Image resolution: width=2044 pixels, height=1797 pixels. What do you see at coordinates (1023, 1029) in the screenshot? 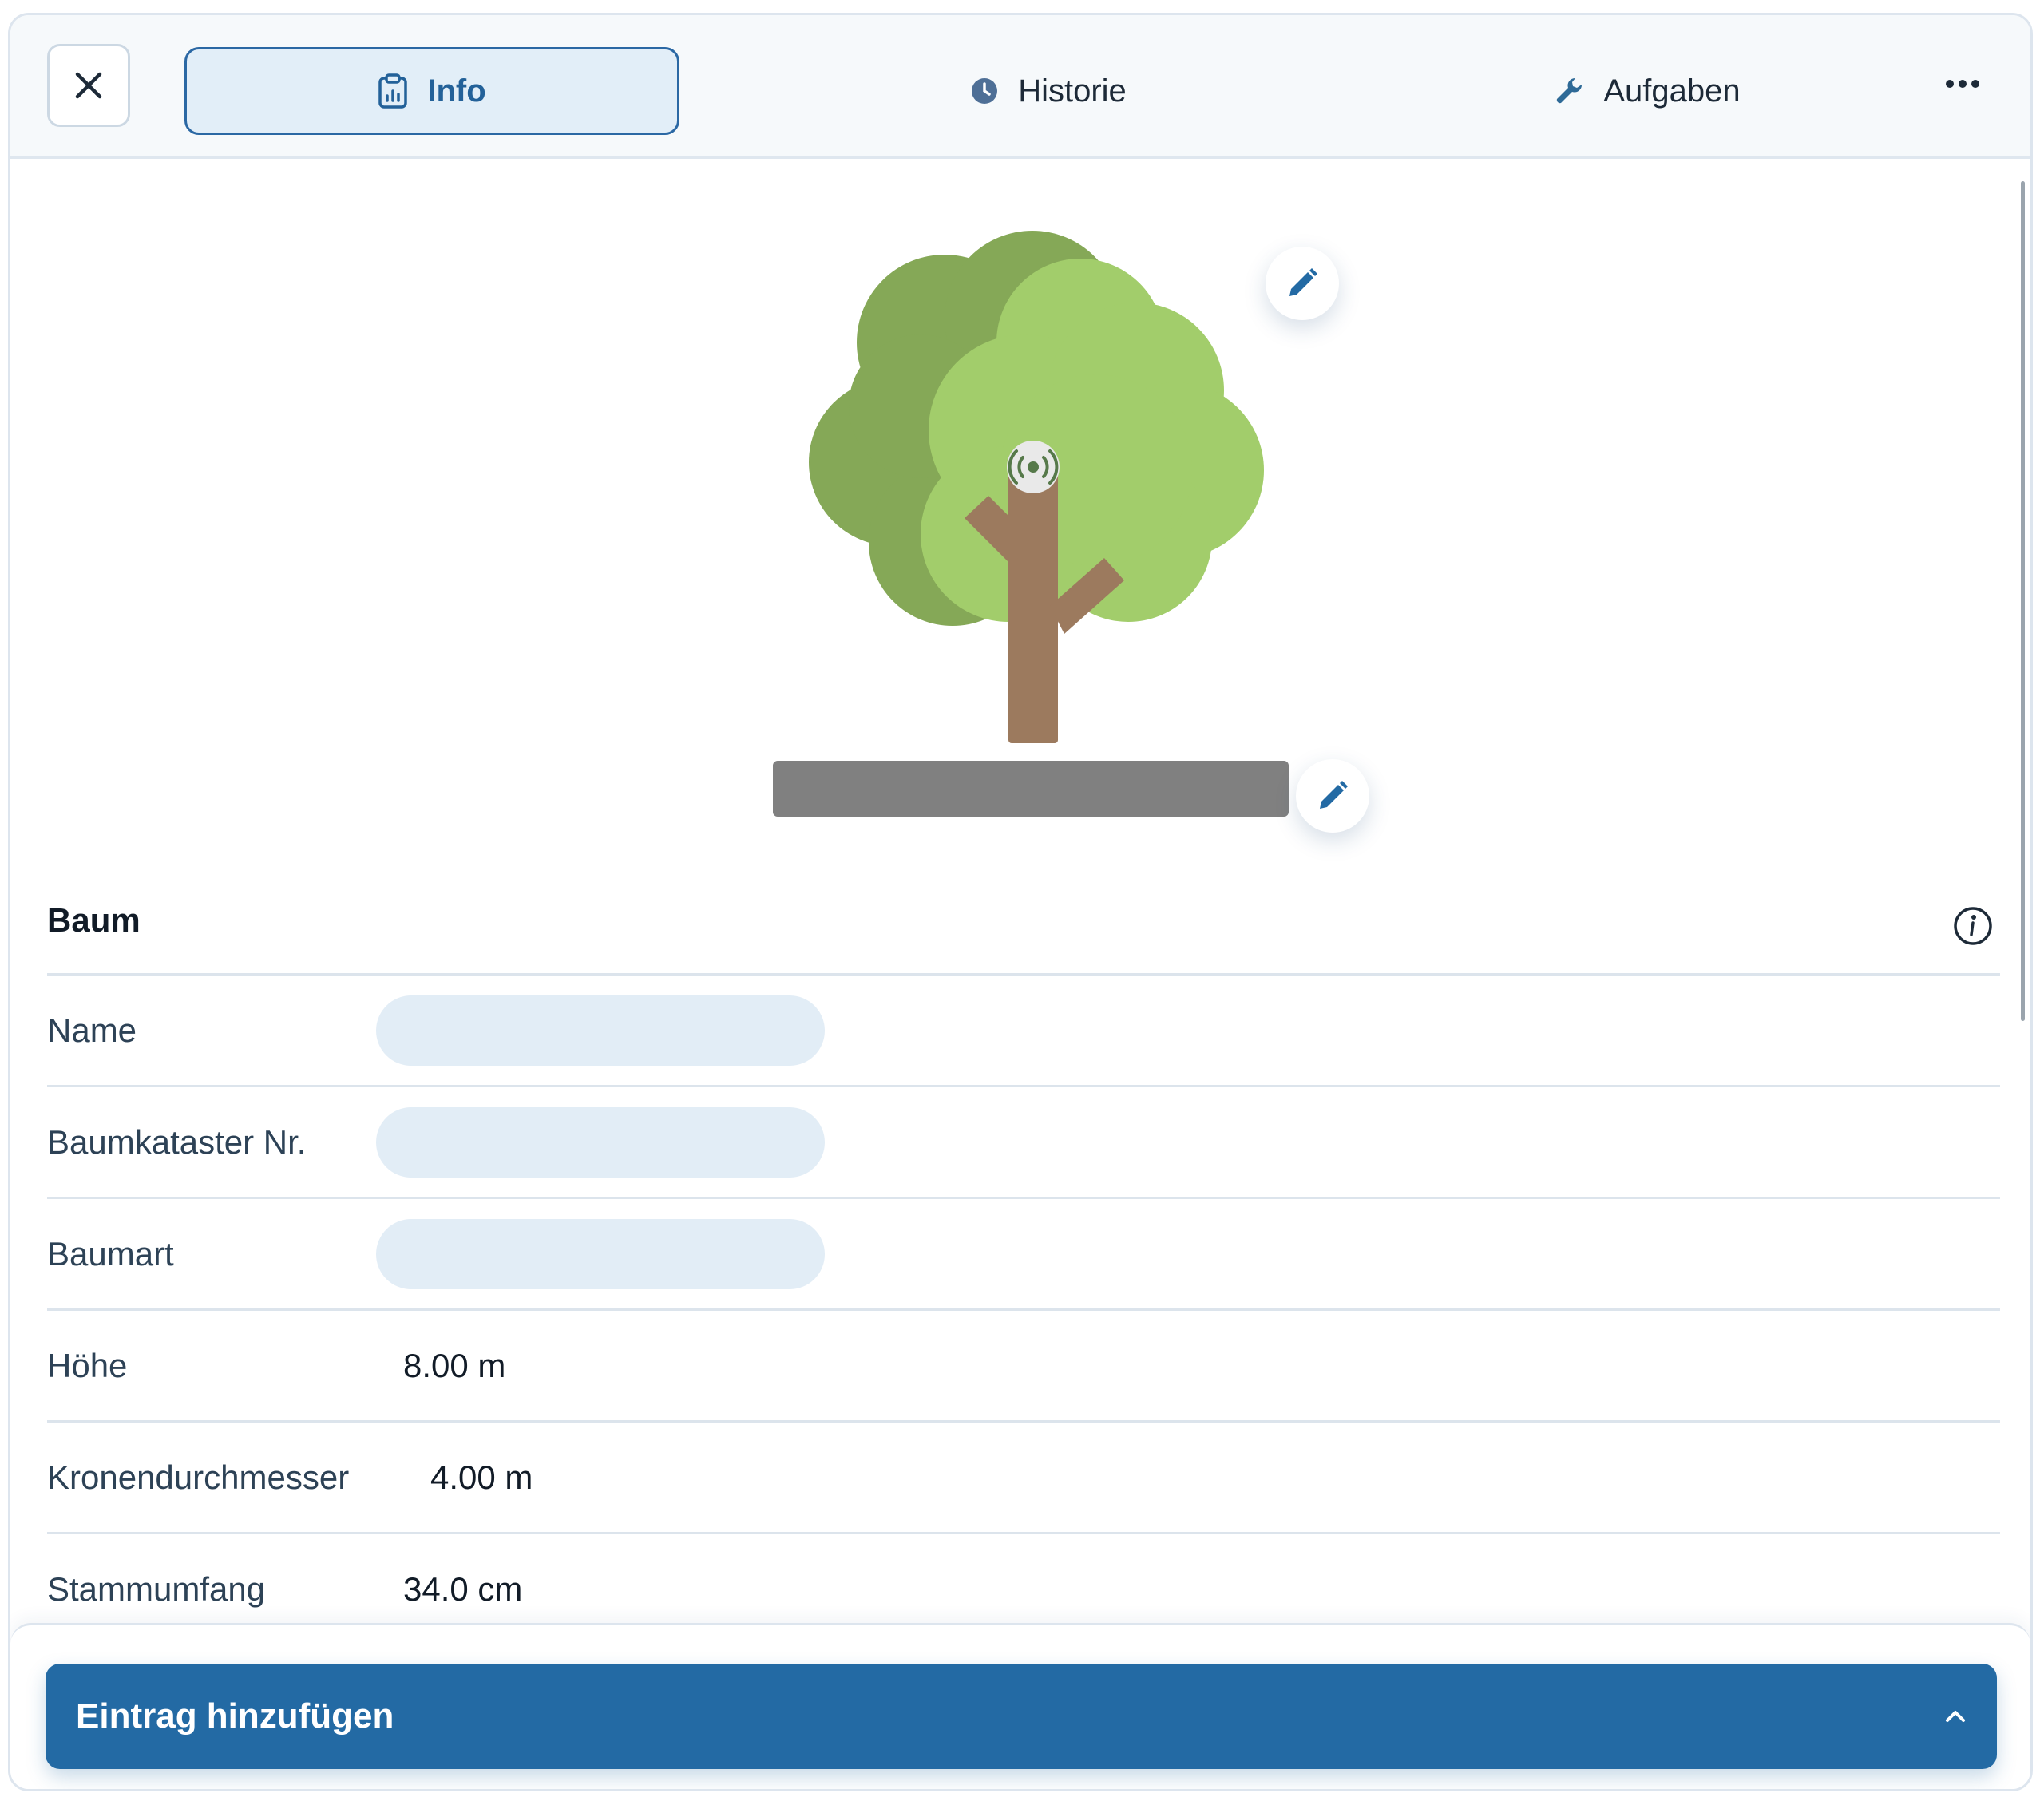
I see `field-row-name: Name` at bounding box center [1023, 1029].